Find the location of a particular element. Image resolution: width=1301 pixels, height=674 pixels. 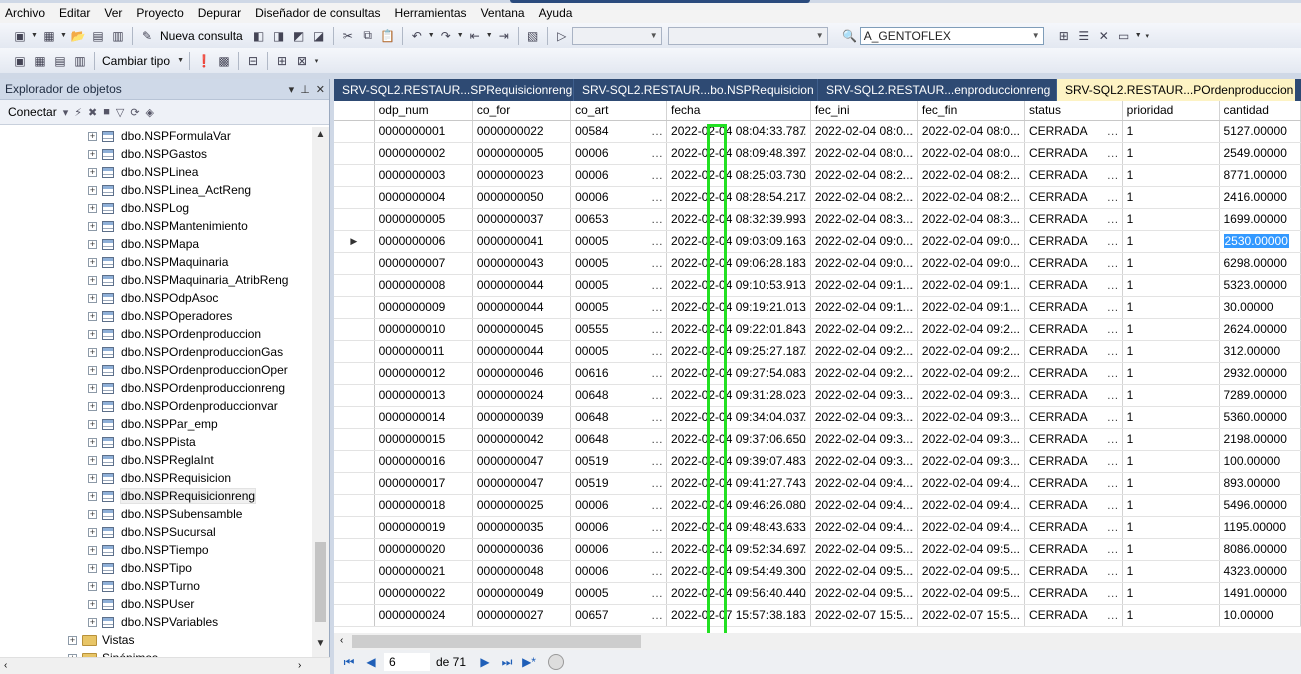

column-header: co_art is located at coordinates (619, 111).